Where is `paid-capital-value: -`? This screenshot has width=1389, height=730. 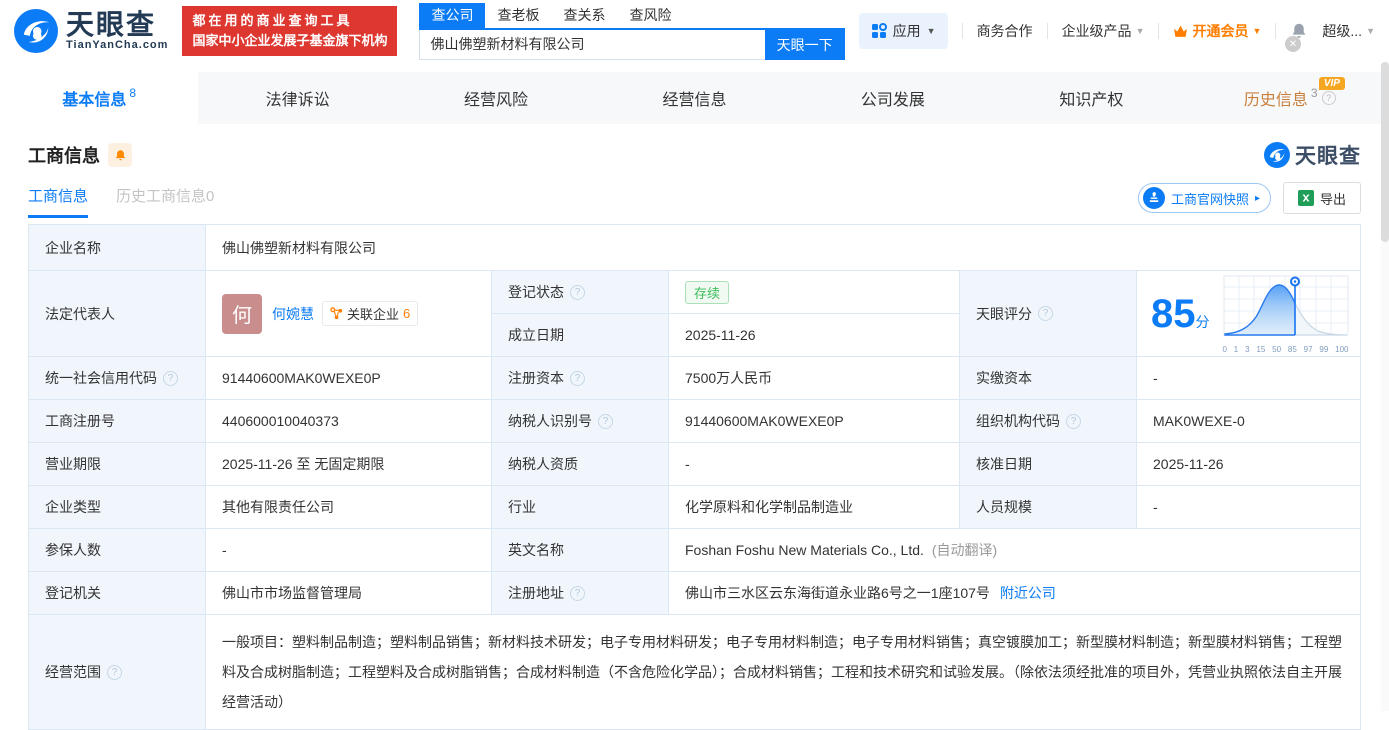 paid-capital-value: - is located at coordinates (1155, 378).